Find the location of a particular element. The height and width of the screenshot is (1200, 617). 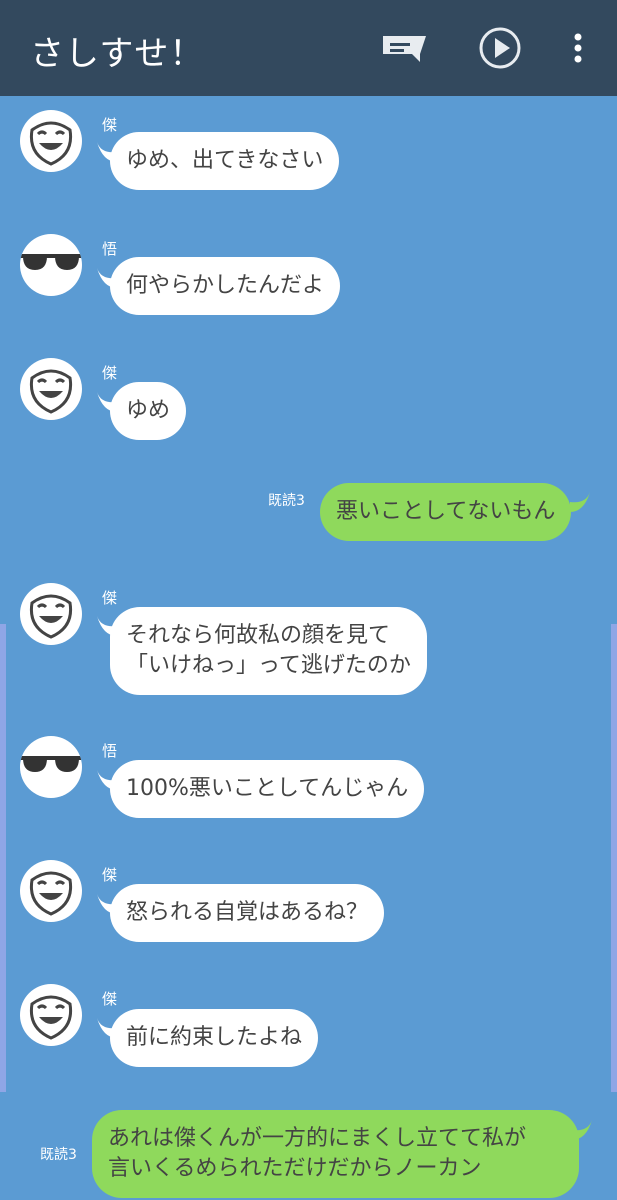

message-line: それなら何故私の顔を見て is located at coordinates (258, 635).